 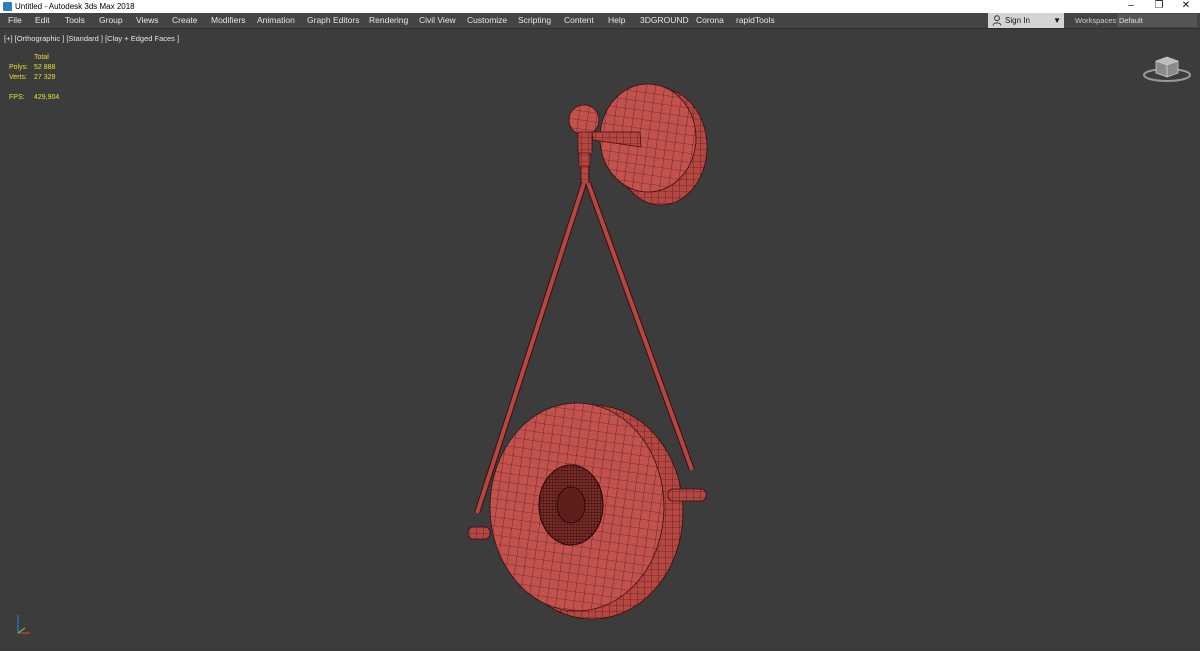 I want to click on menu-file: File, so click(x=15, y=20).